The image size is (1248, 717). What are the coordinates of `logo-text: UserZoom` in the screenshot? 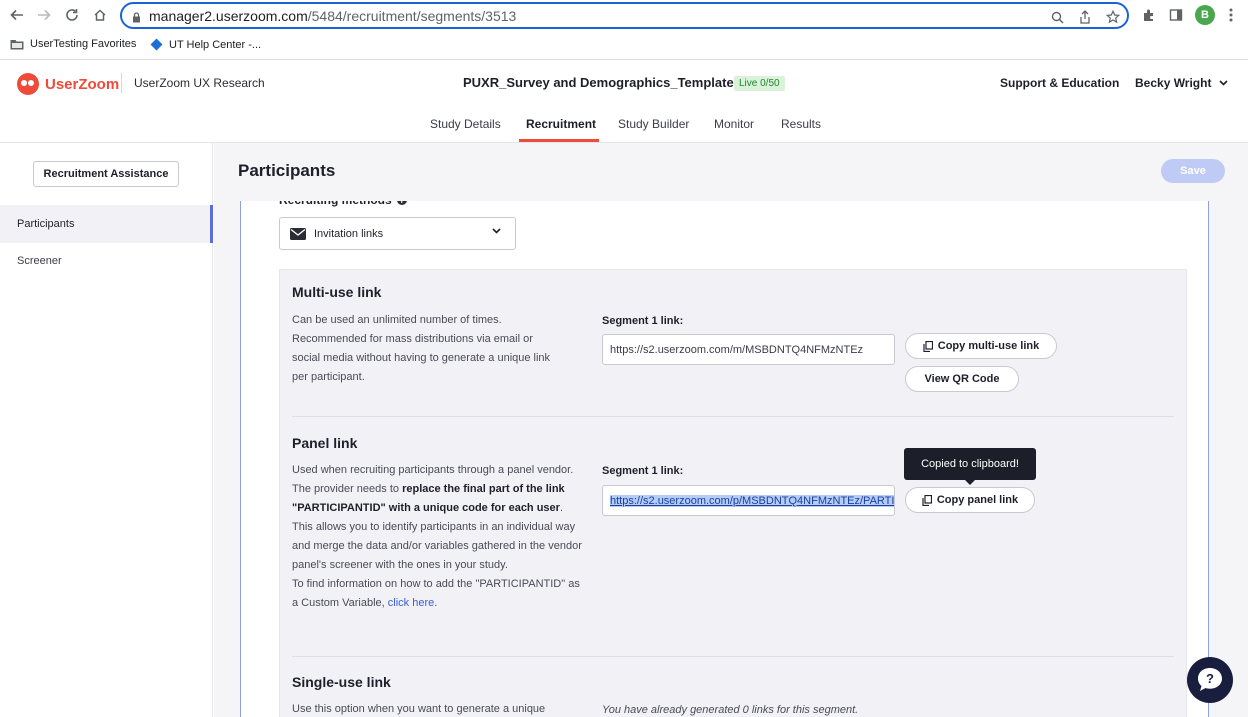 It's located at (82, 84).